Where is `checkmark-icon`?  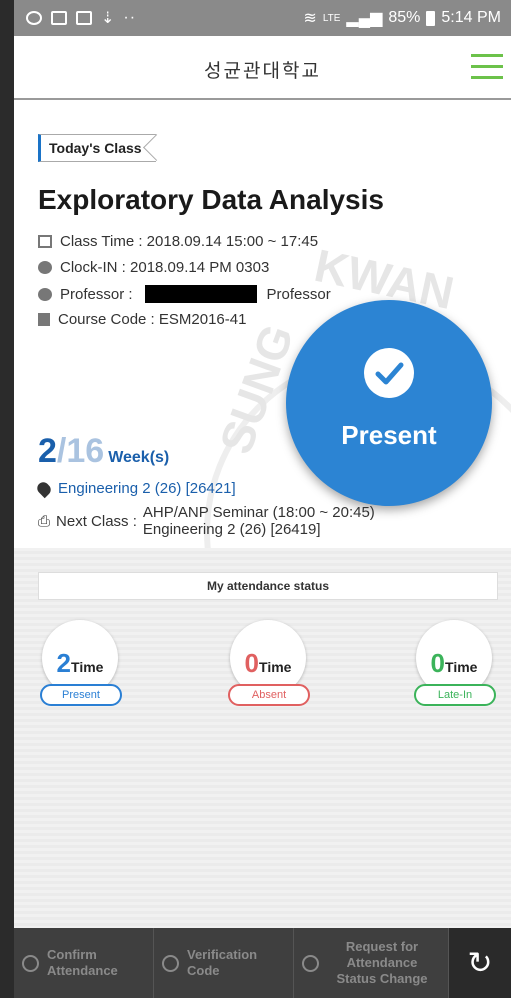 checkmark-icon is located at coordinates (389, 373).